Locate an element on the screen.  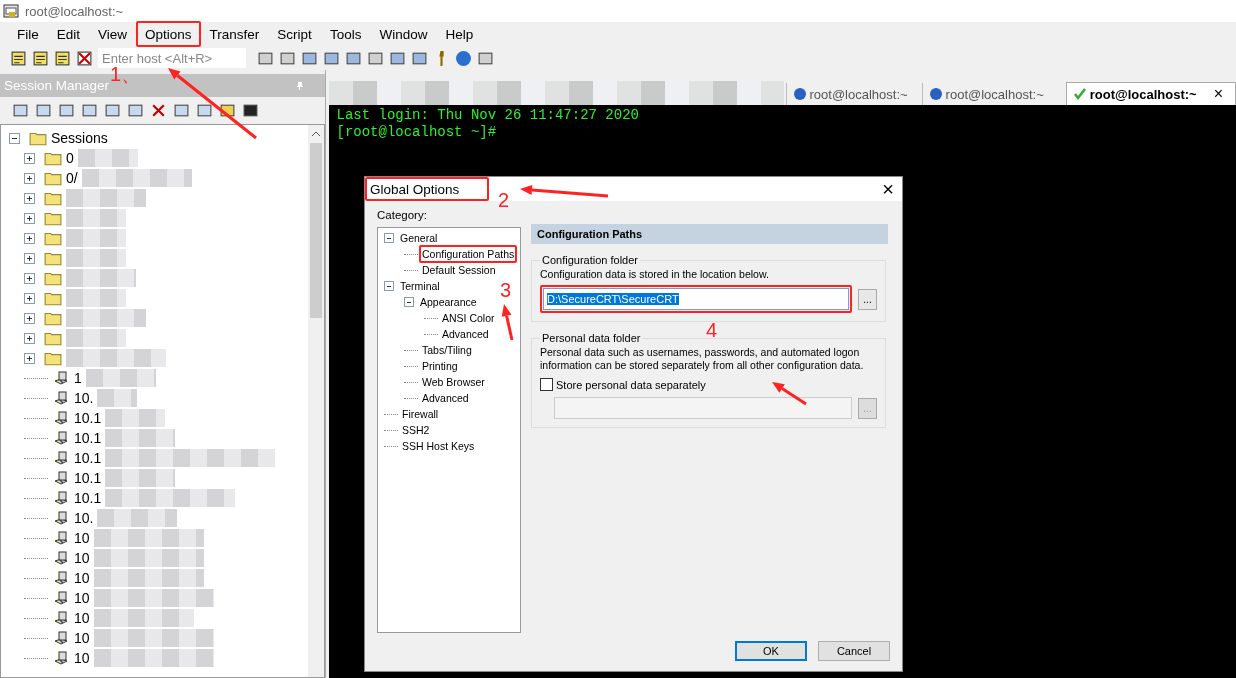
tree-label: Sessions is located at coordinates (79, 138).